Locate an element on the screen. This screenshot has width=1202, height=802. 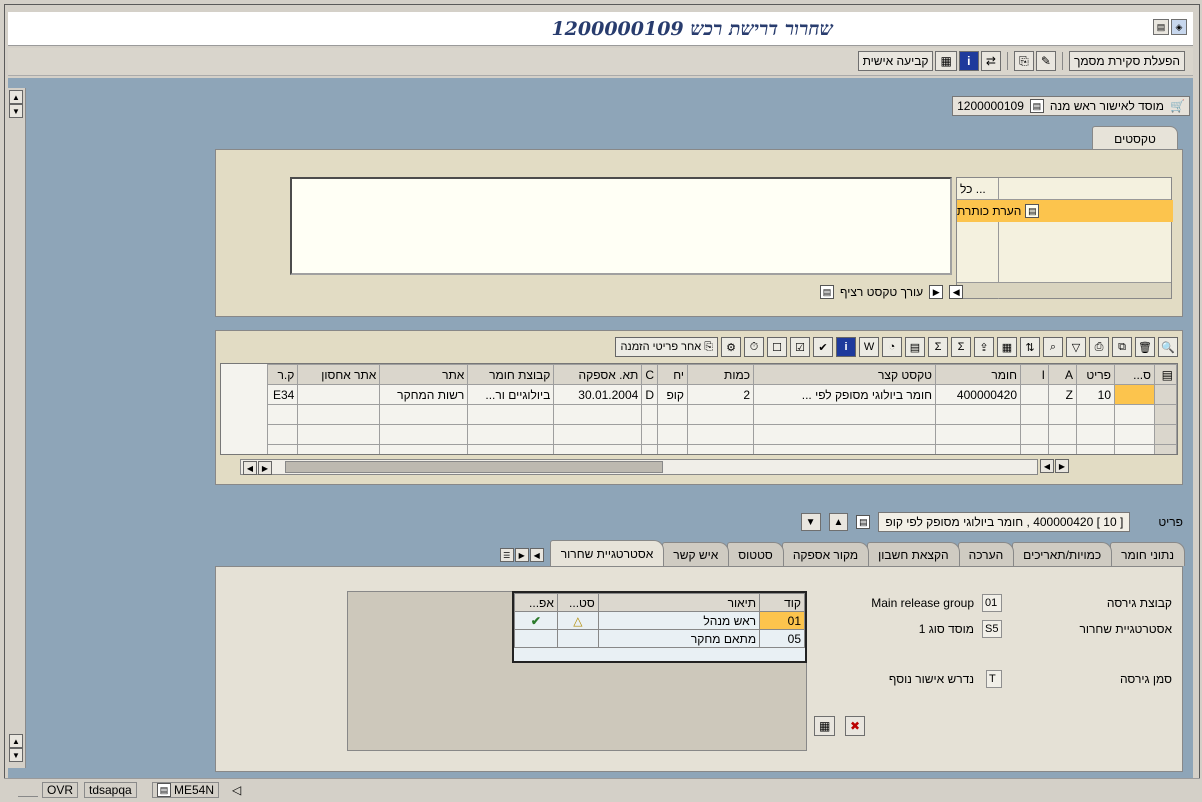
display-change-icon: ⇄ is located at coordinates (990, 61).